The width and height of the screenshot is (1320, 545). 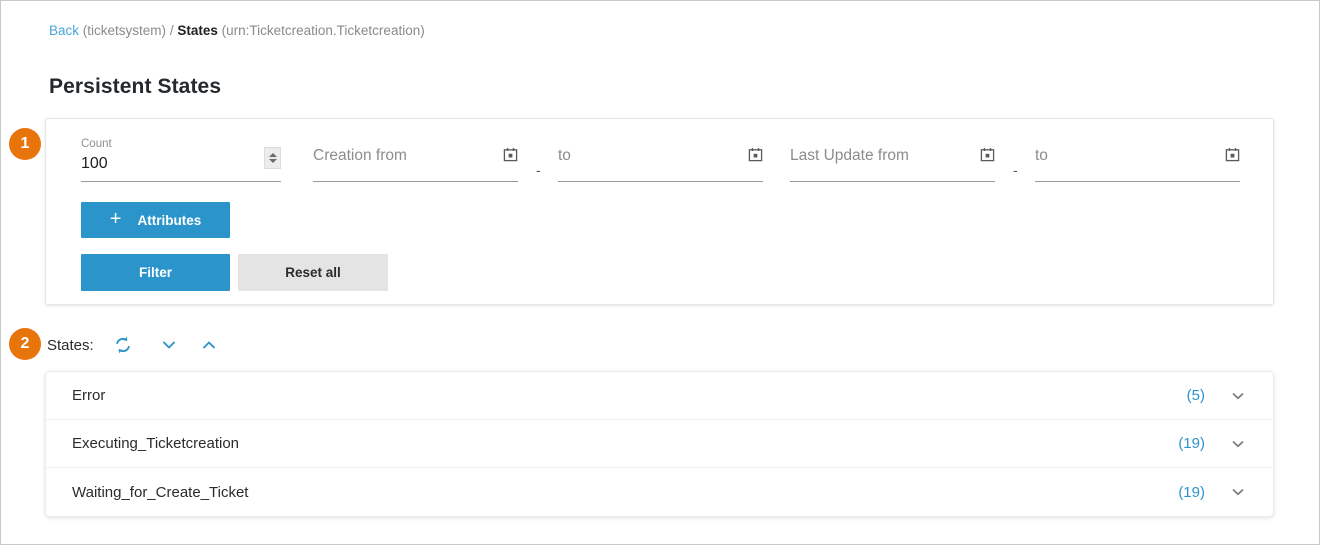 I want to click on last-update-range-dash: -, so click(x=1015, y=170).